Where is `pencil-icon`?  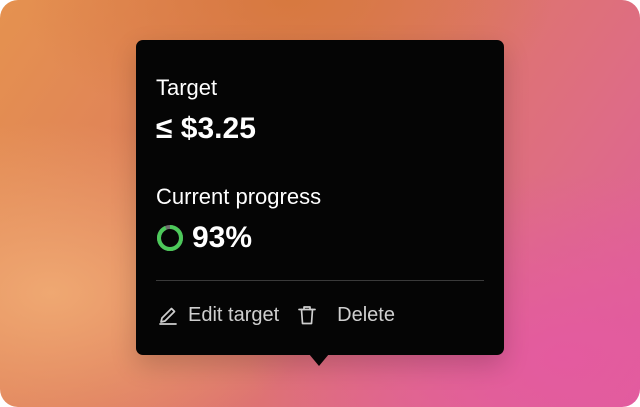
pencil-icon is located at coordinates (168, 315).